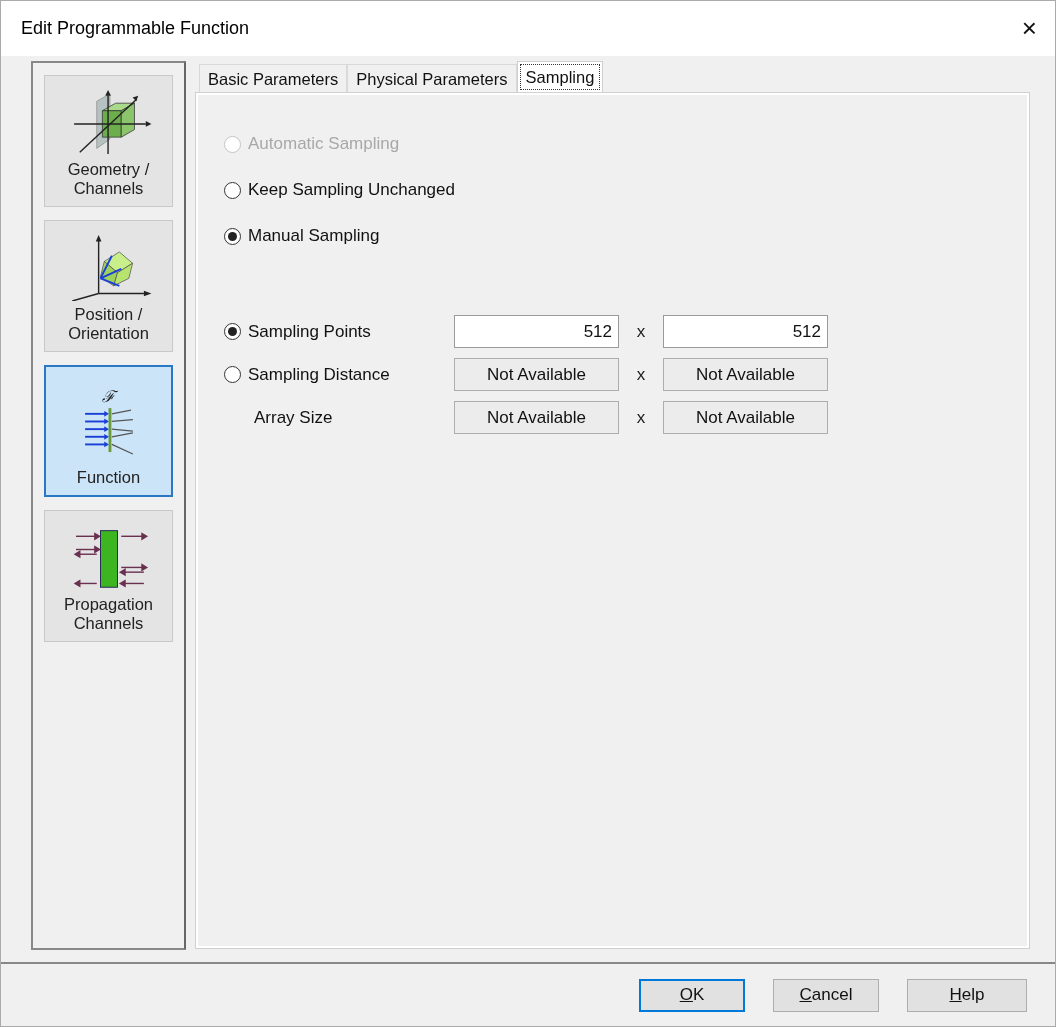  I want to click on window-title: Edit Programmable Function, so click(135, 28).